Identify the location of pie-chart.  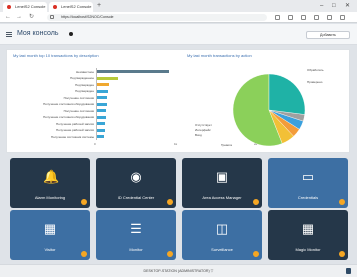
(269, 110).